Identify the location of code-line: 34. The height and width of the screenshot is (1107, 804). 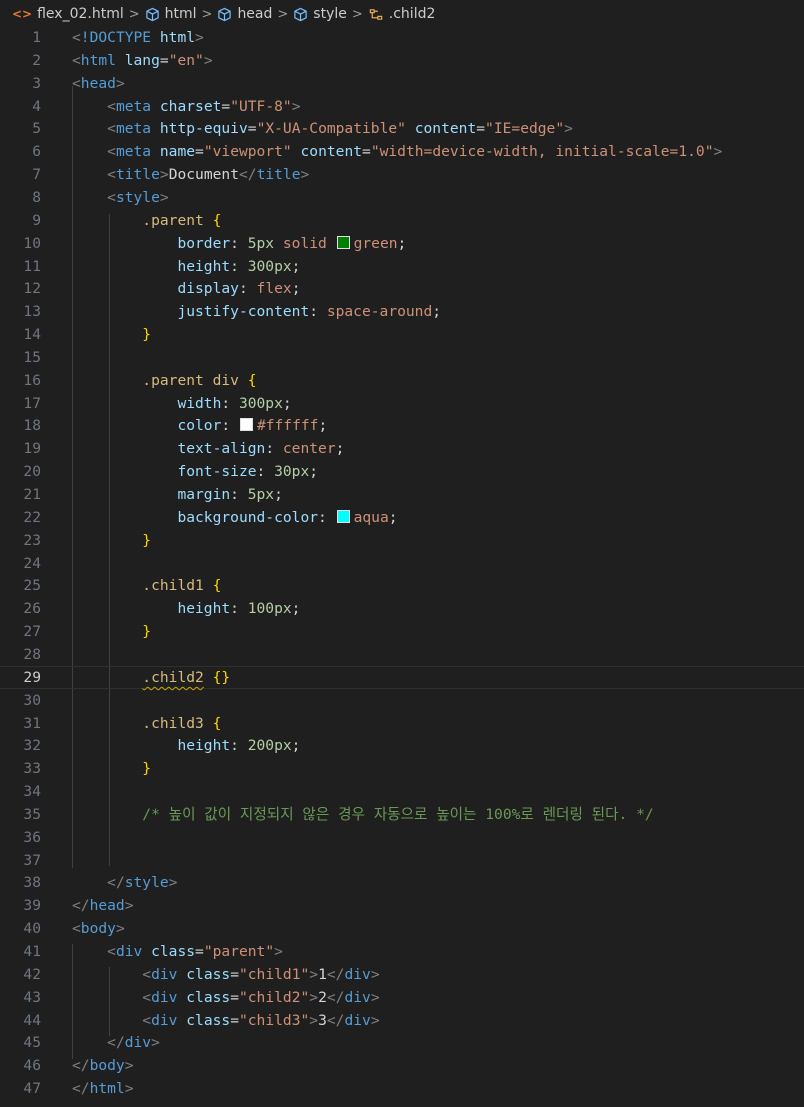
(402, 791).